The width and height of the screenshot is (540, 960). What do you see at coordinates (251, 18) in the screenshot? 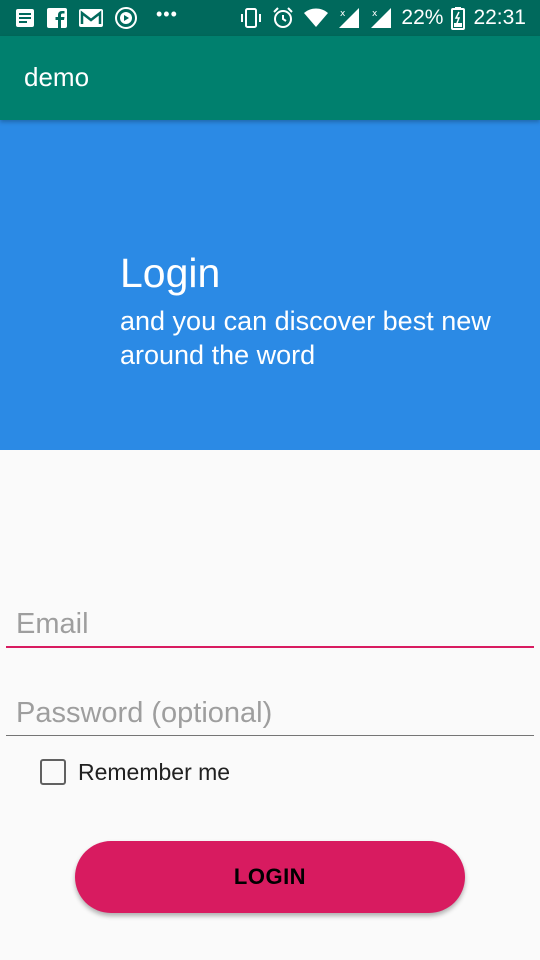
I see `vibrate-icon` at bounding box center [251, 18].